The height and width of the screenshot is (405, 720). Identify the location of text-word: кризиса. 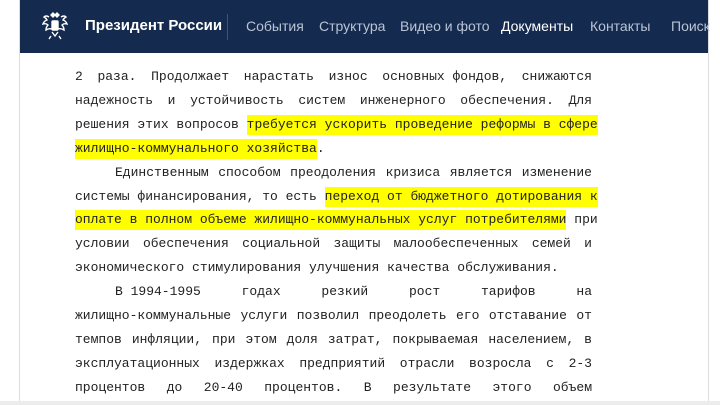
(413, 172).